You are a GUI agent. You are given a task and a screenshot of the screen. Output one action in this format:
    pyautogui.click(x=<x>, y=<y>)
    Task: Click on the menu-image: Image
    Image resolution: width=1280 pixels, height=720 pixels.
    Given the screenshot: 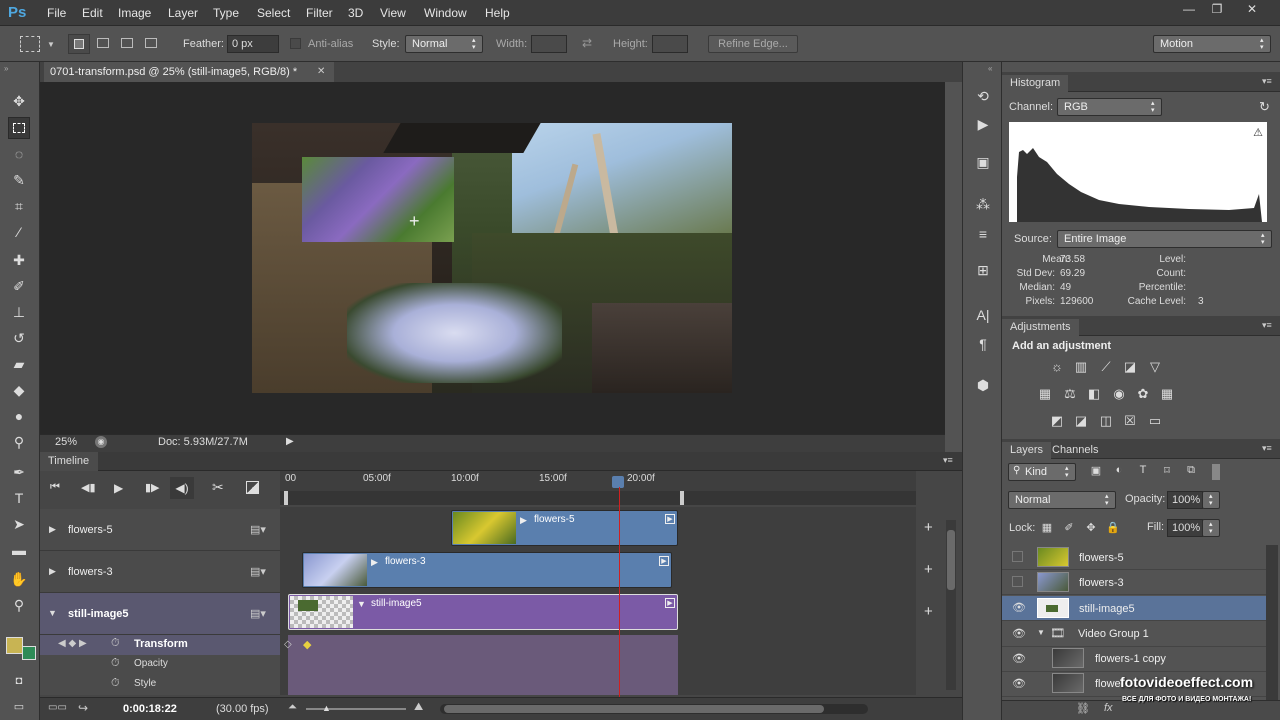 What is the action you would take?
    pyautogui.click(x=134, y=13)
    